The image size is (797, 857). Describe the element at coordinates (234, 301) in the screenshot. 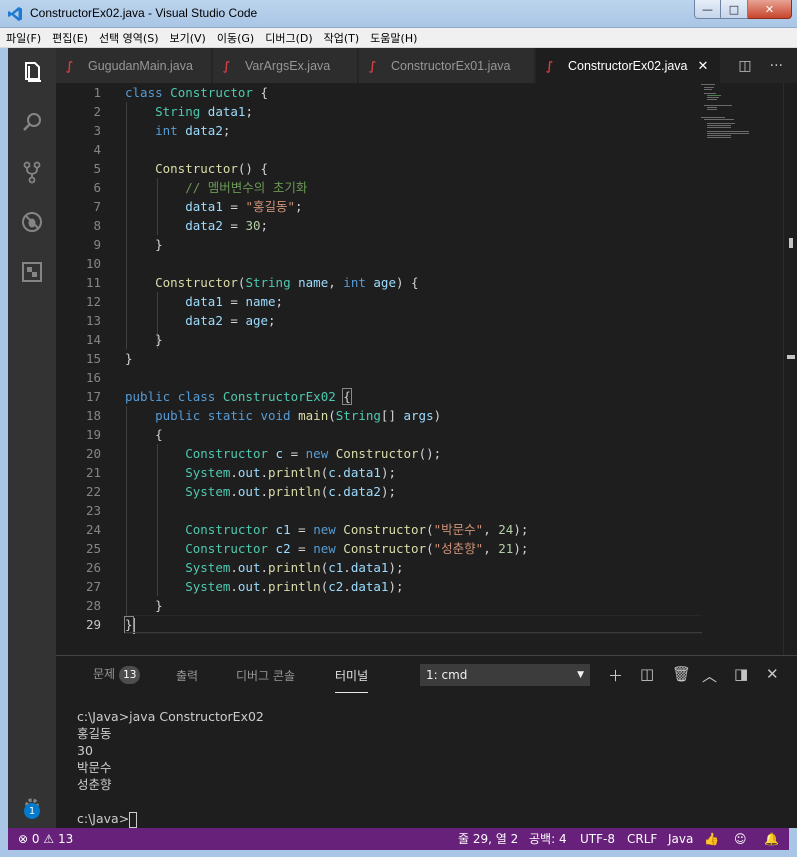

I see `code-line: data1 = name;` at that location.